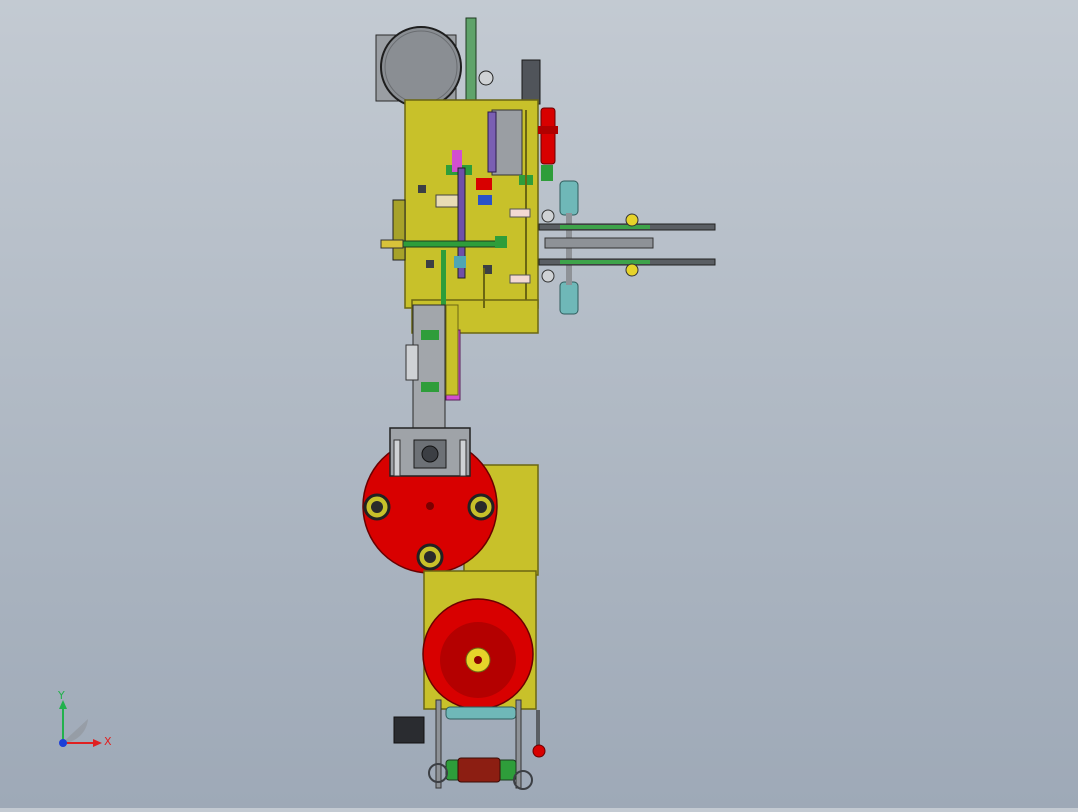 The width and height of the screenshot is (1078, 812). Describe the element at coordinates (605, 227) in the screenshot. I see `conveyor-belt-upper-green` at that location.